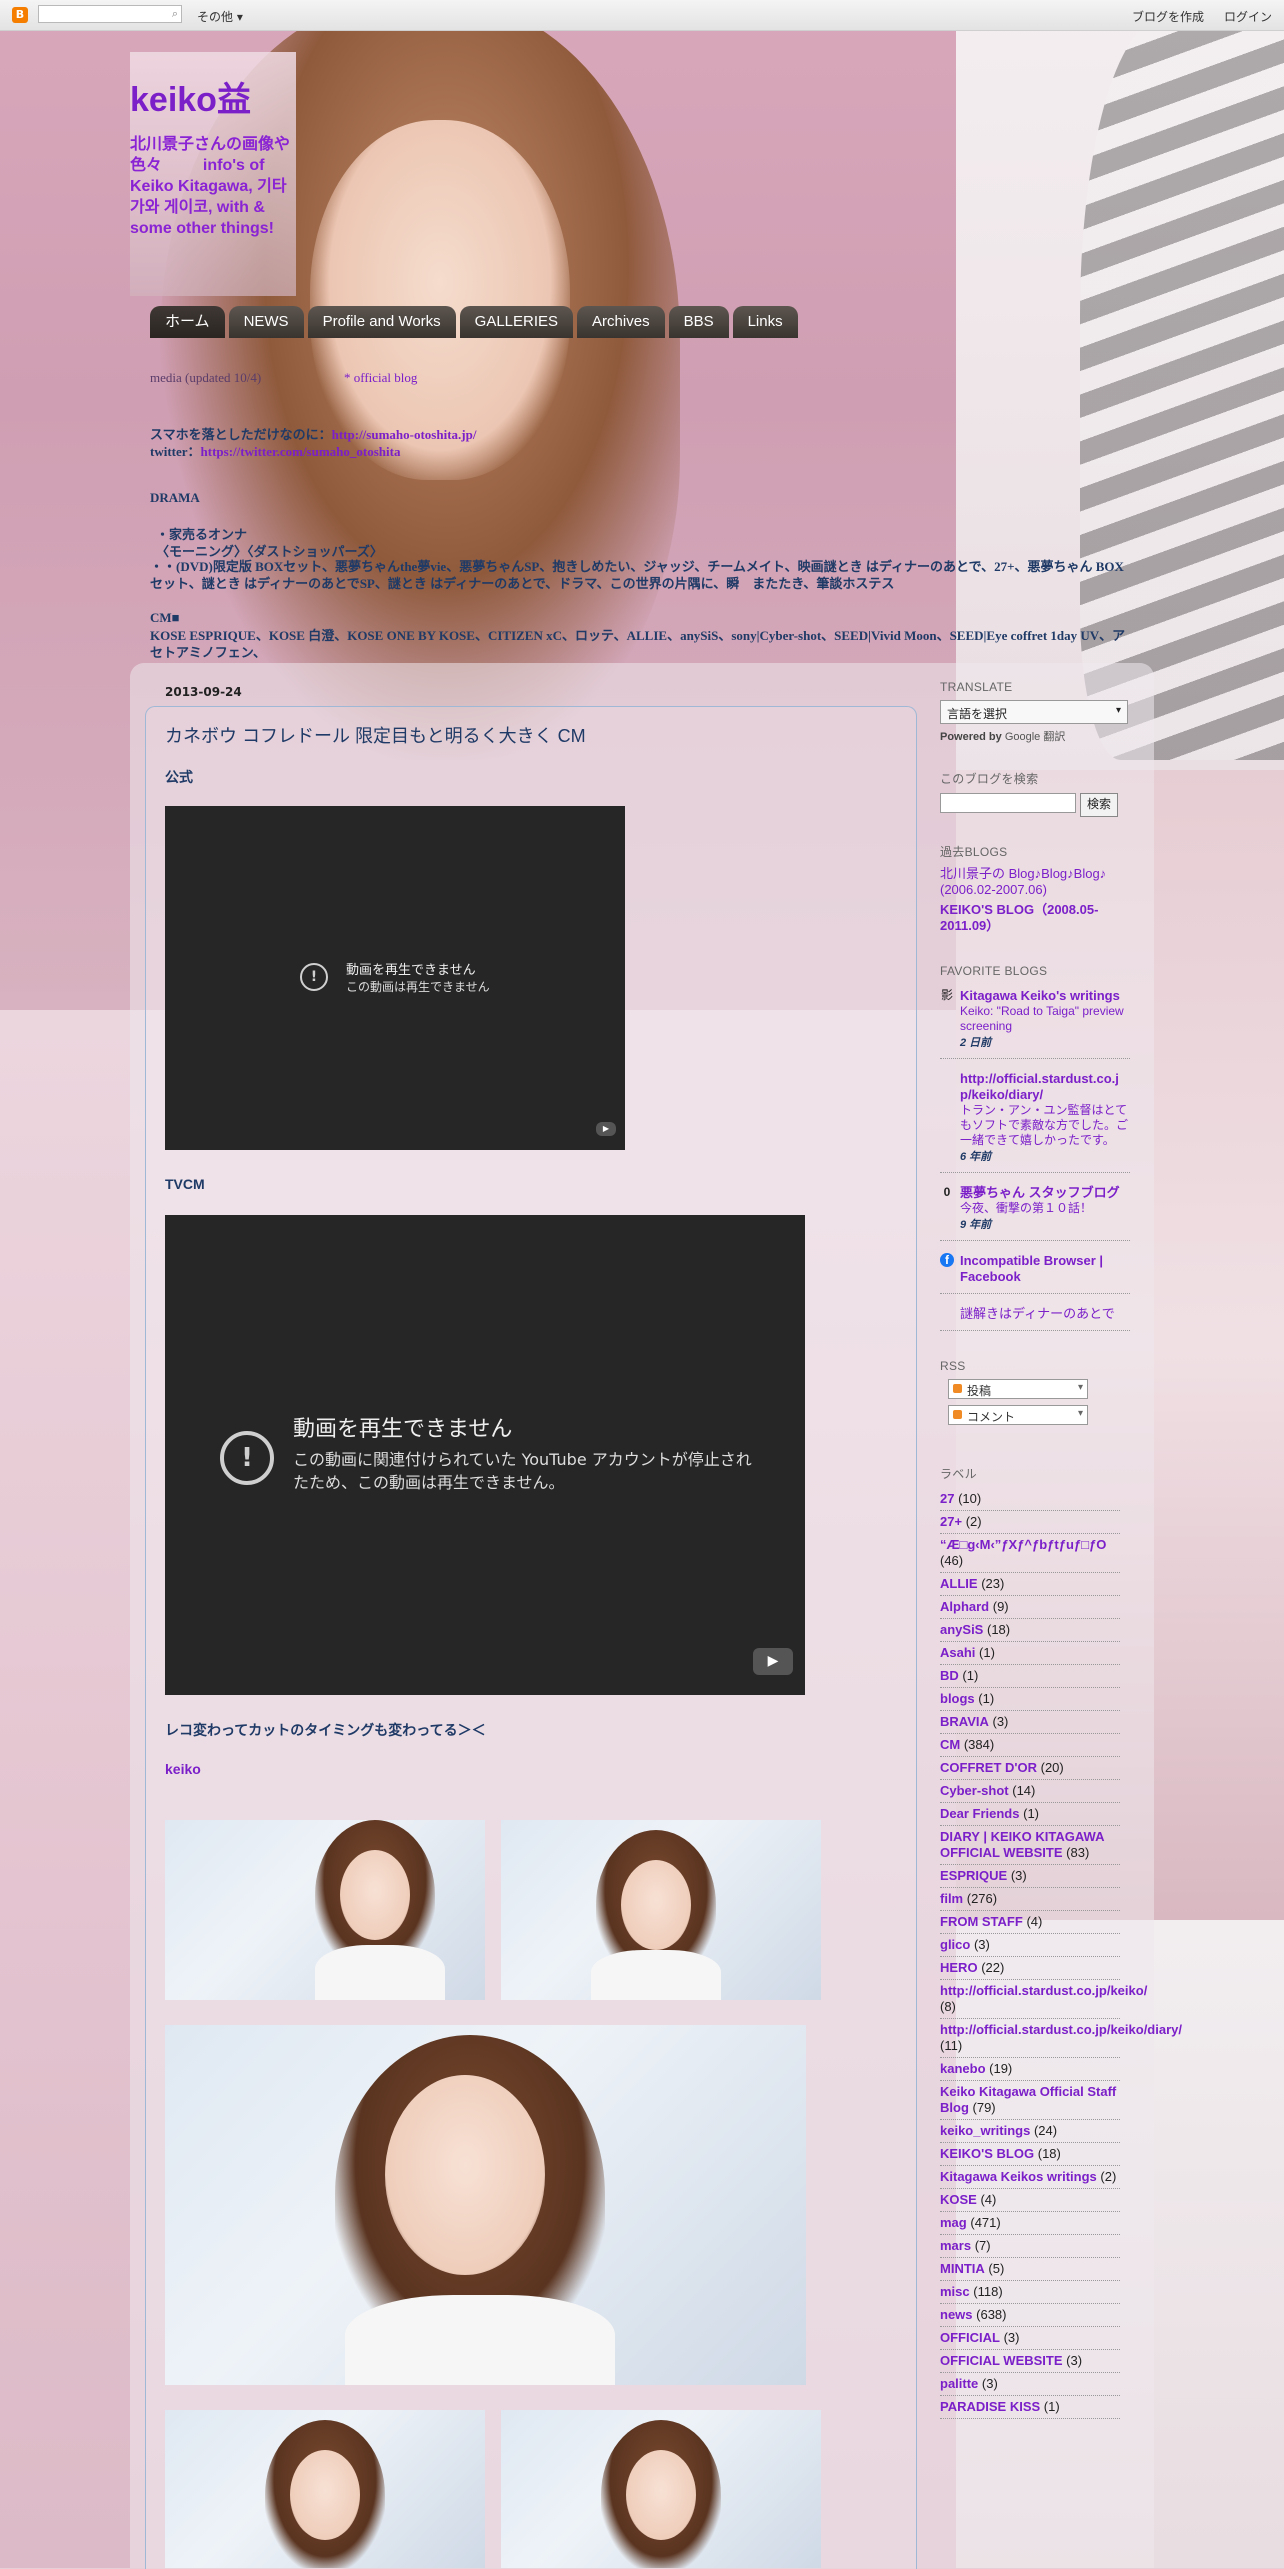  I want to click on label-link: BRAVIA, so click(964, 1721).